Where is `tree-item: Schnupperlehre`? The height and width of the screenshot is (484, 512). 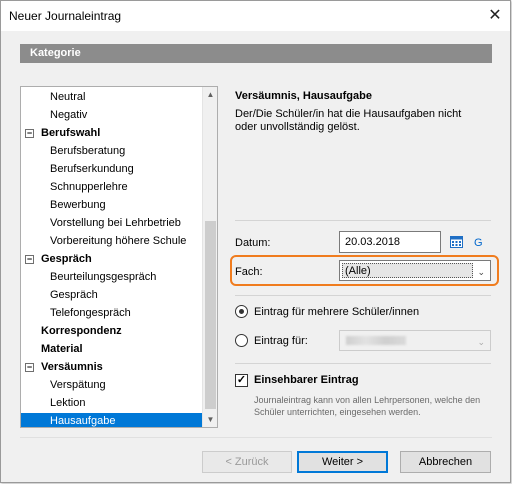
tree-item: Schnupperlehre is located at coordinates (74, 187).